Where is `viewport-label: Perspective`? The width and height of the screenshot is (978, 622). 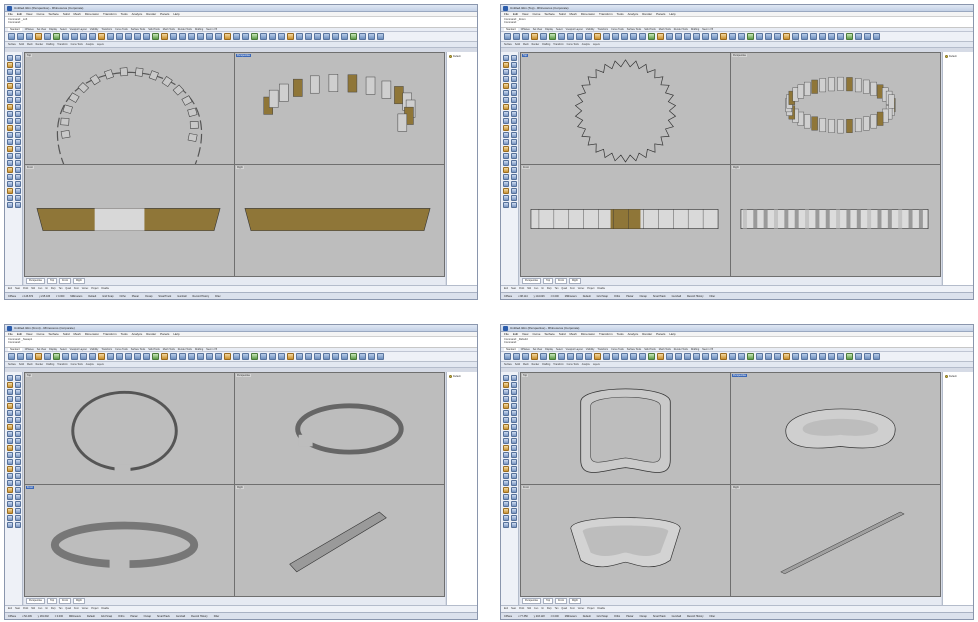
viewport-label: Perspective is located at coordinates (244, 55).